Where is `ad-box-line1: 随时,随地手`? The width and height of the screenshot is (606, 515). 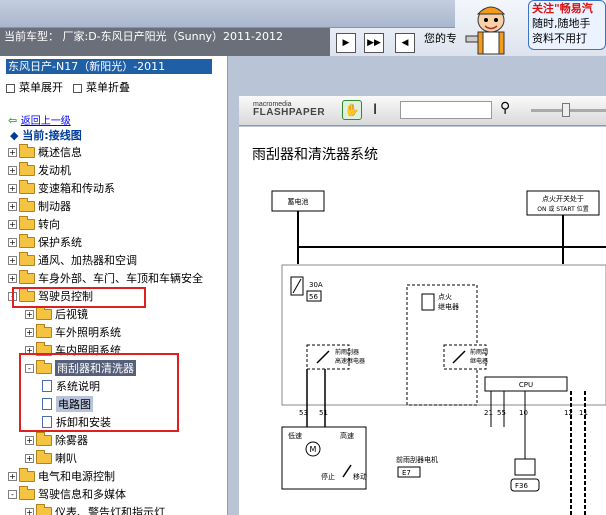 ad-box-line1: 随时,随地手 is located at coordinates (561, 23).